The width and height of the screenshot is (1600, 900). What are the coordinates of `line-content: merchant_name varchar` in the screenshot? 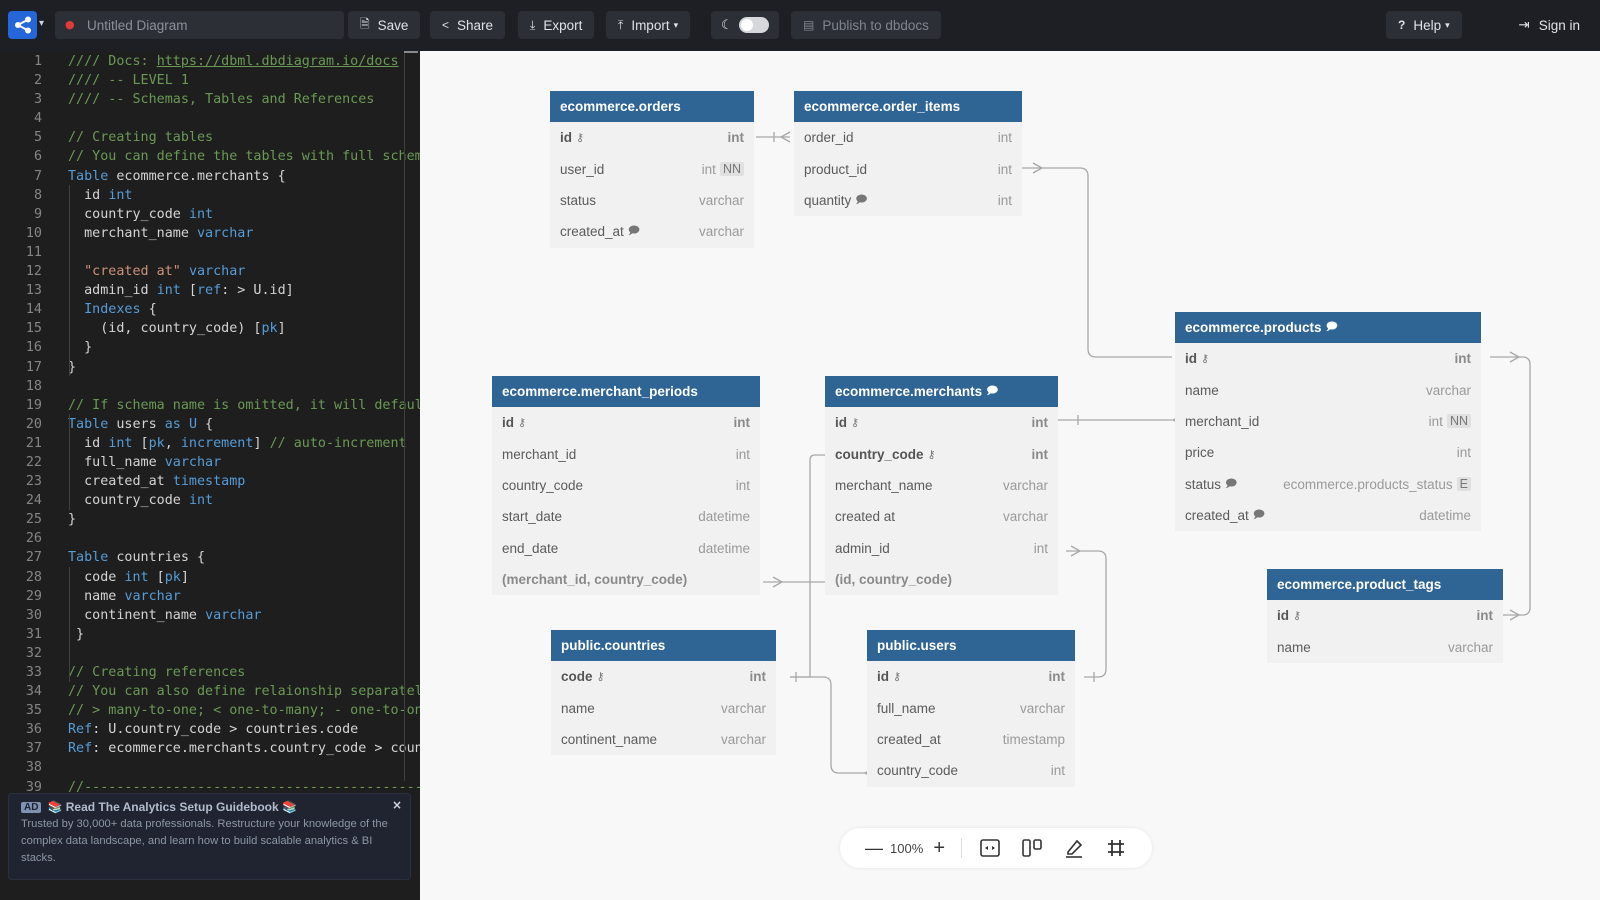 It's located at (160, 233).